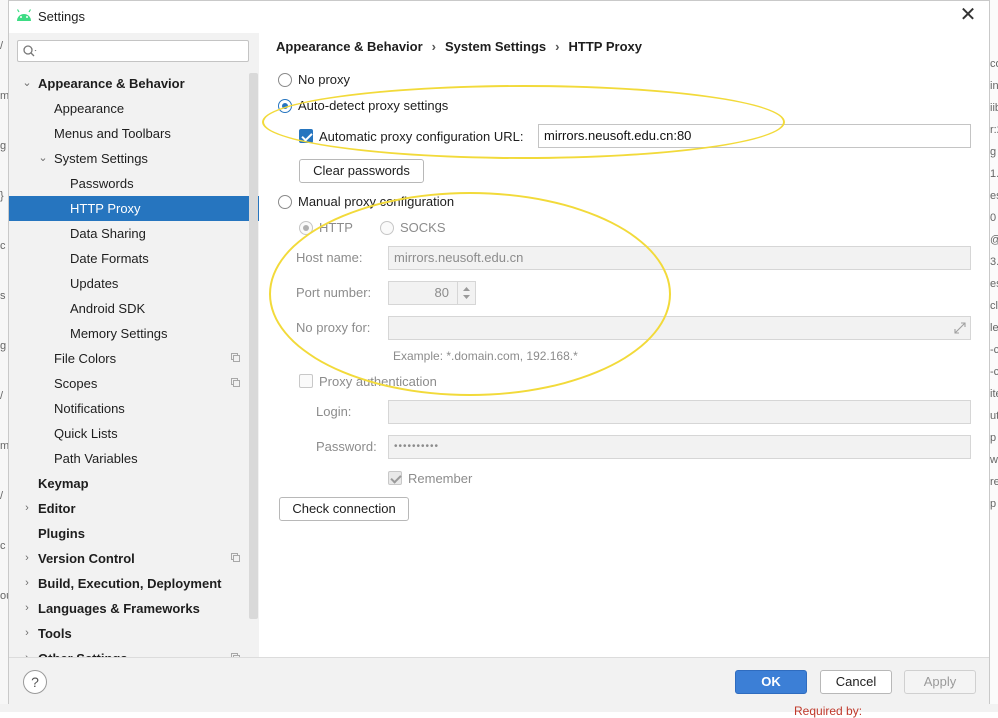 Image resolution: width=998 pixels, height=718 pixels. What do you see at coordinates (134, 383) in the screenshot?
I see `sidebar-item-scopes: Scopes` at bounding box center [134, 383].